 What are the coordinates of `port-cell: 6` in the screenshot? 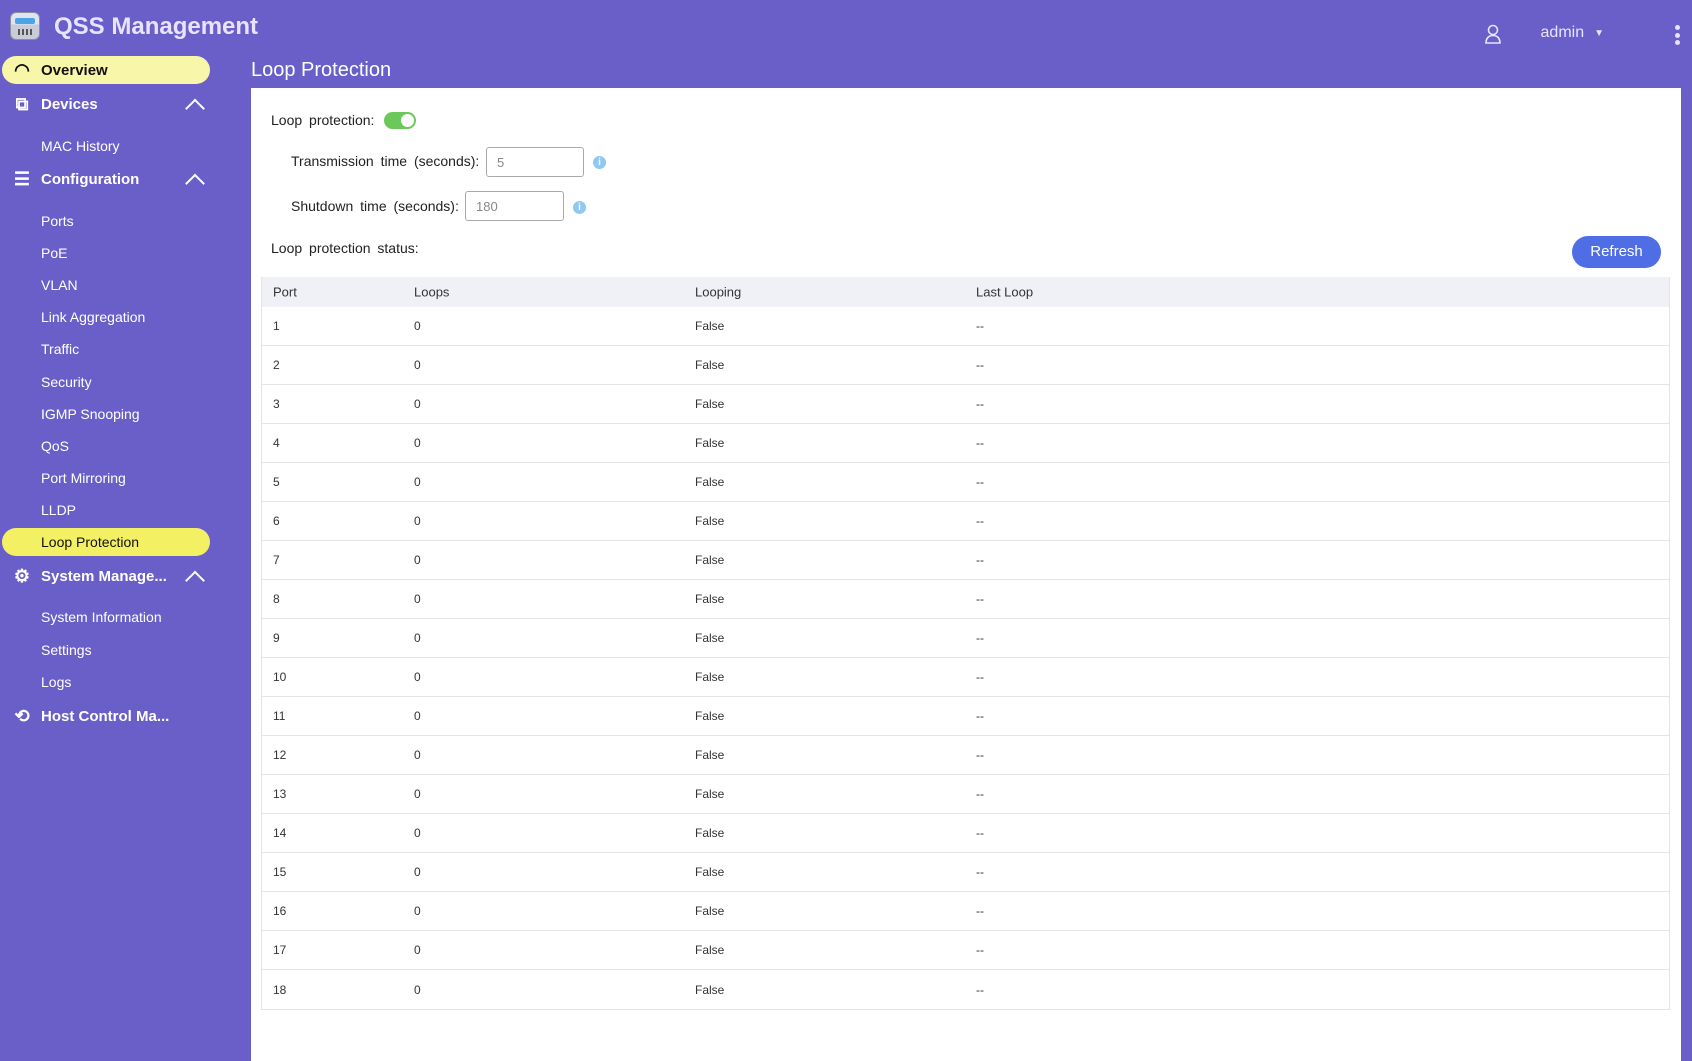 It's located at (276, 521).